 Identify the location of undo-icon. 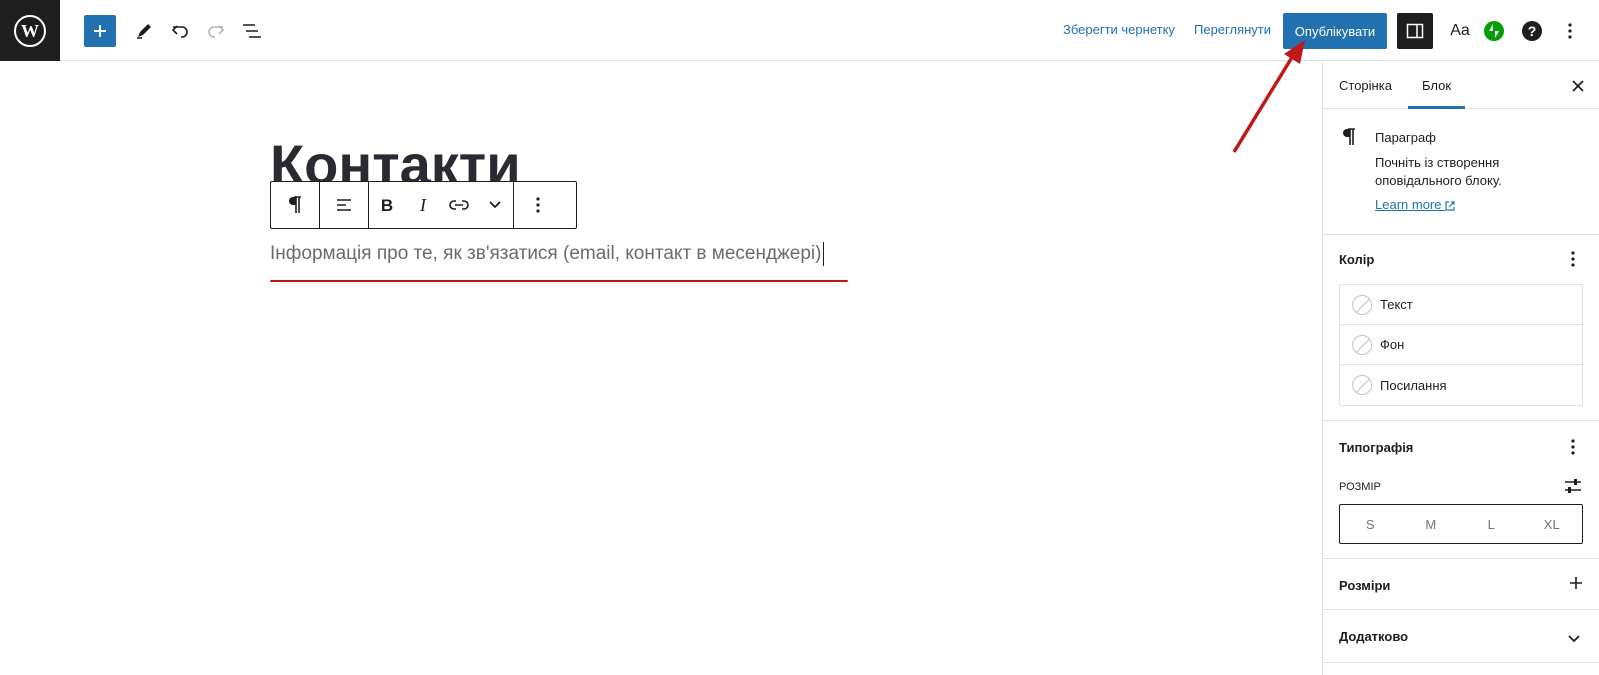
(179, 31).